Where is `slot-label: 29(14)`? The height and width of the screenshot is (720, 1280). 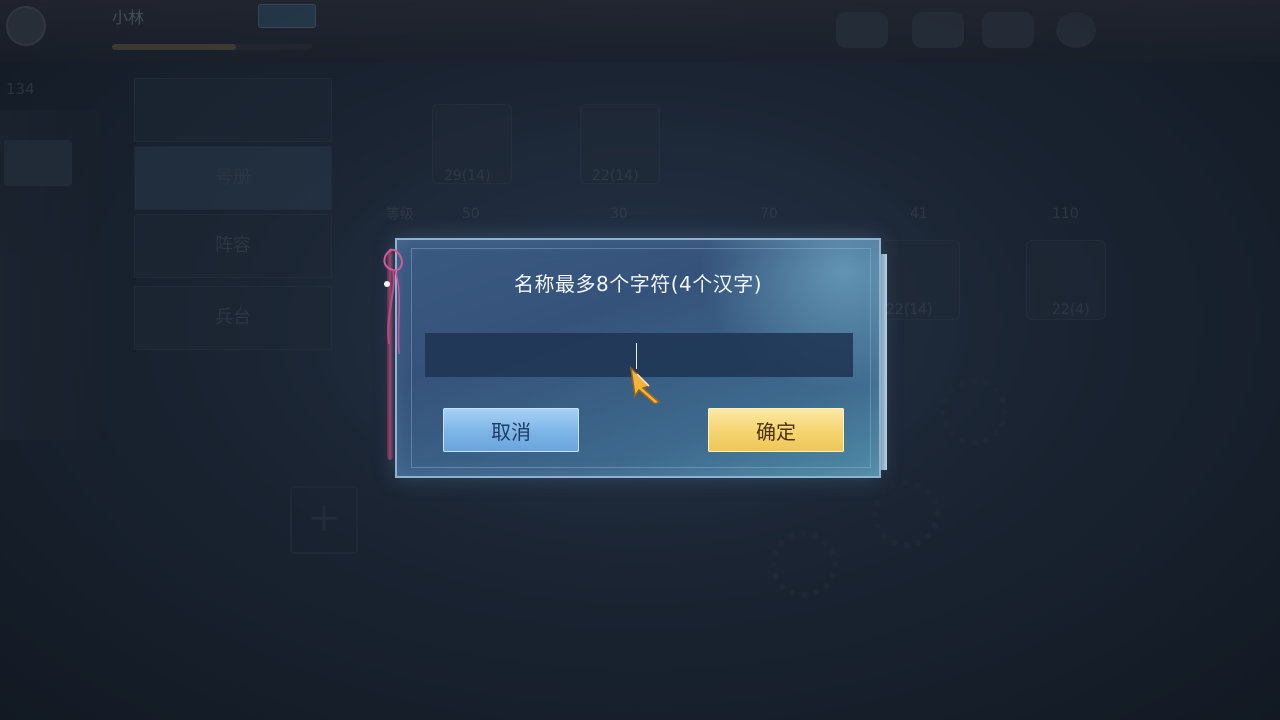
slot-label: 29(14) is located at coordinates (467, 176).